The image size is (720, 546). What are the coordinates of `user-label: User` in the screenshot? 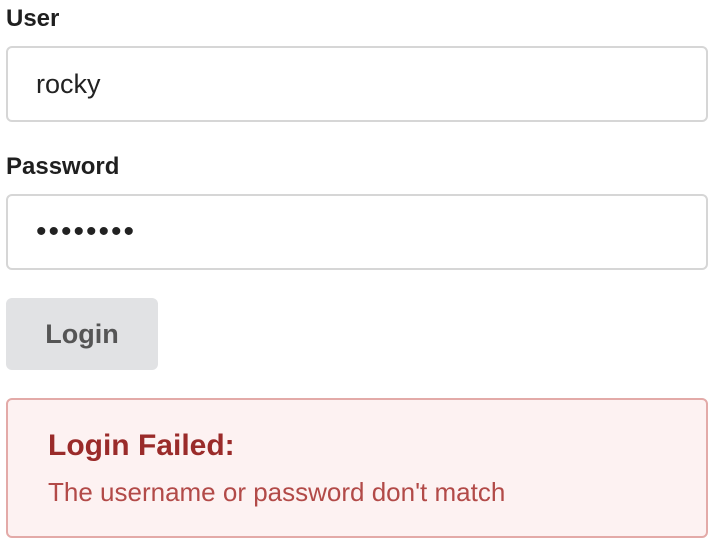 It's located at (33, 18).